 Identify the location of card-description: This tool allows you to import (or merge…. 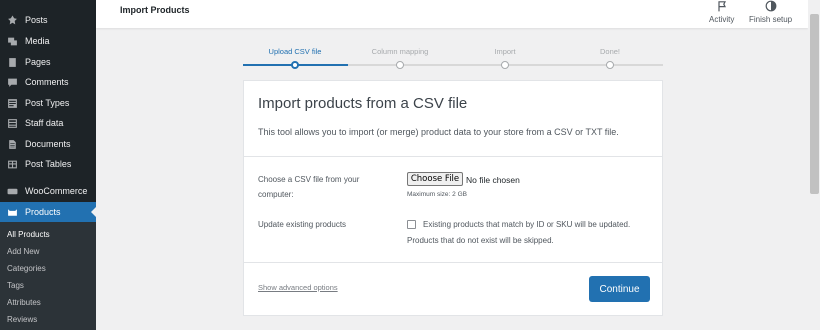
(438, 132).